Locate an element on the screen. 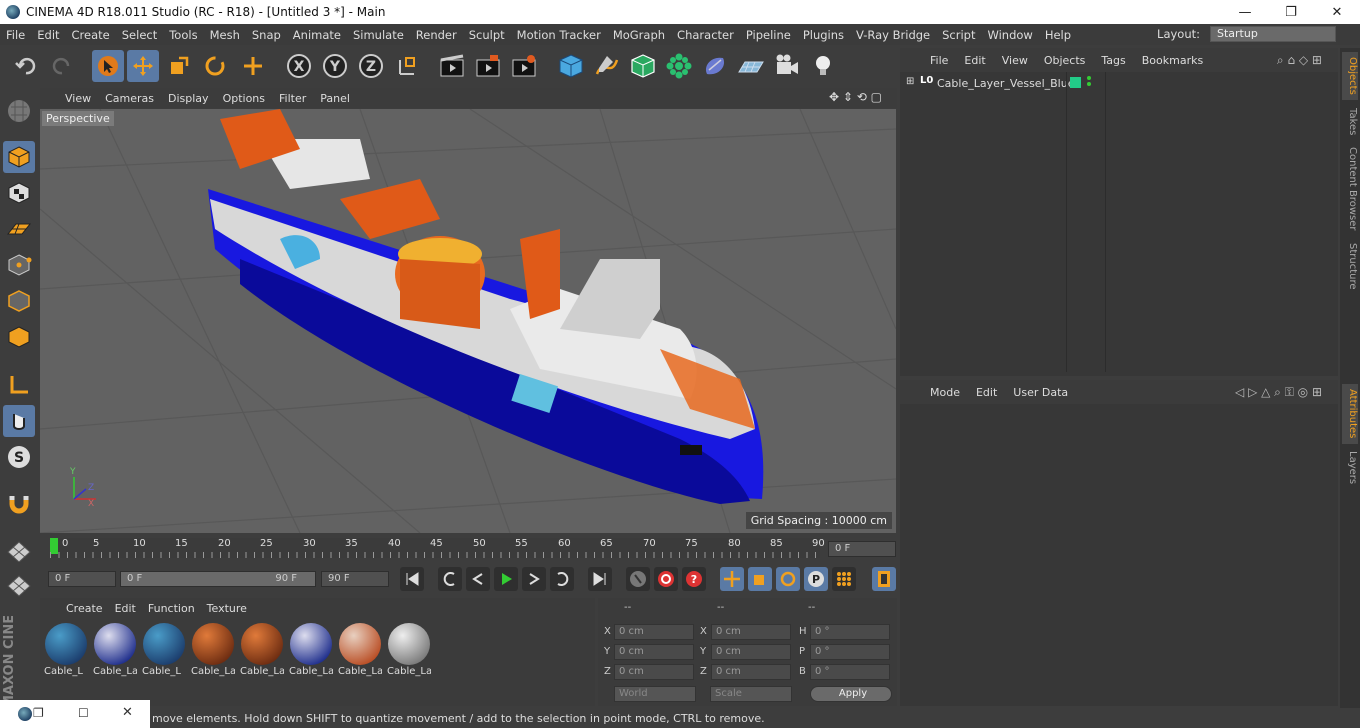 The width and height of the screenshot is (1360, 728). points-mode-icon is located at coordinates (19, 265).